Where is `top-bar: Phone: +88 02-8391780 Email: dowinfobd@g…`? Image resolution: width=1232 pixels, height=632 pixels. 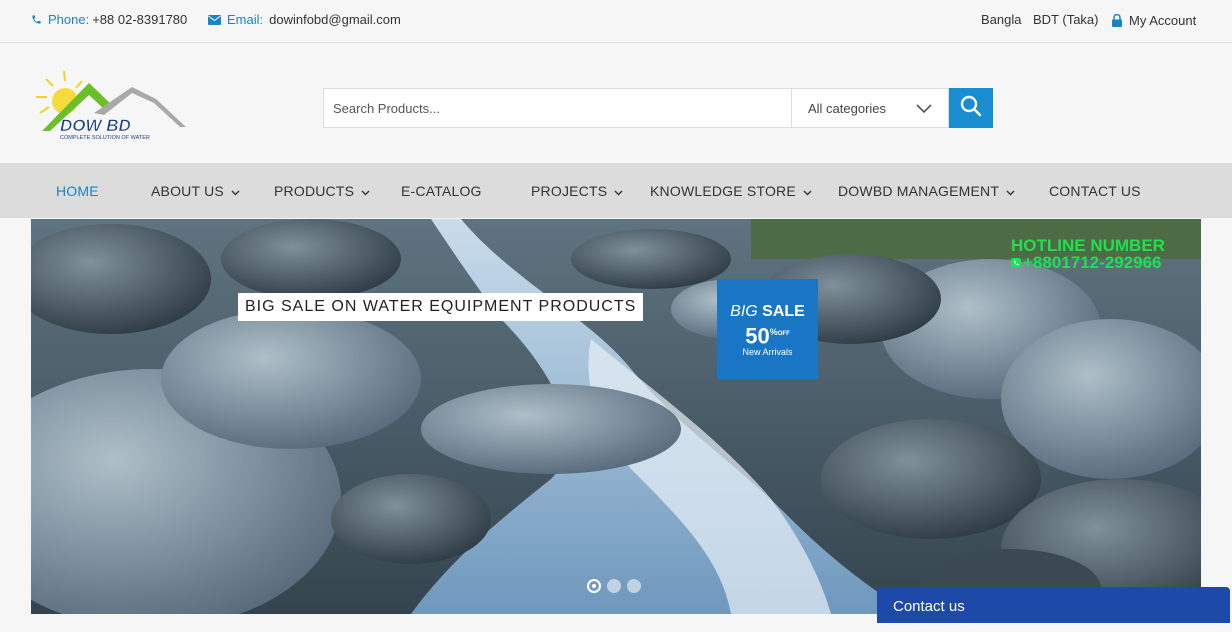
top-bar: Phone: +88 02-8391780 Email: dowinfobd@g… is located at coordinates (616, 21).